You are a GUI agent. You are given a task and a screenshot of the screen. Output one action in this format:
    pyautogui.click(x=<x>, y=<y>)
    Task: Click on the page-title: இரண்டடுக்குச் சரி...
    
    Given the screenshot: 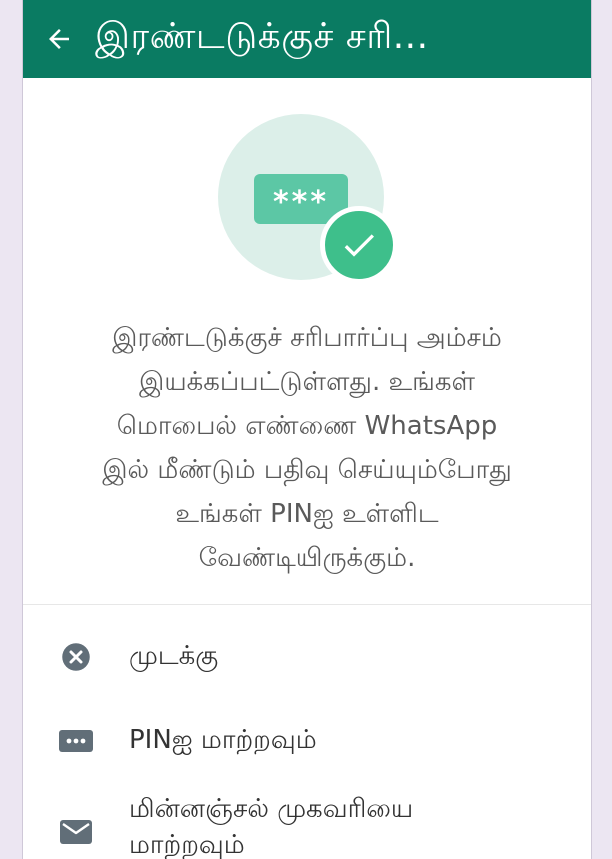 What is the action you would take?
    pyautogui.click(x=262, y=36)
    